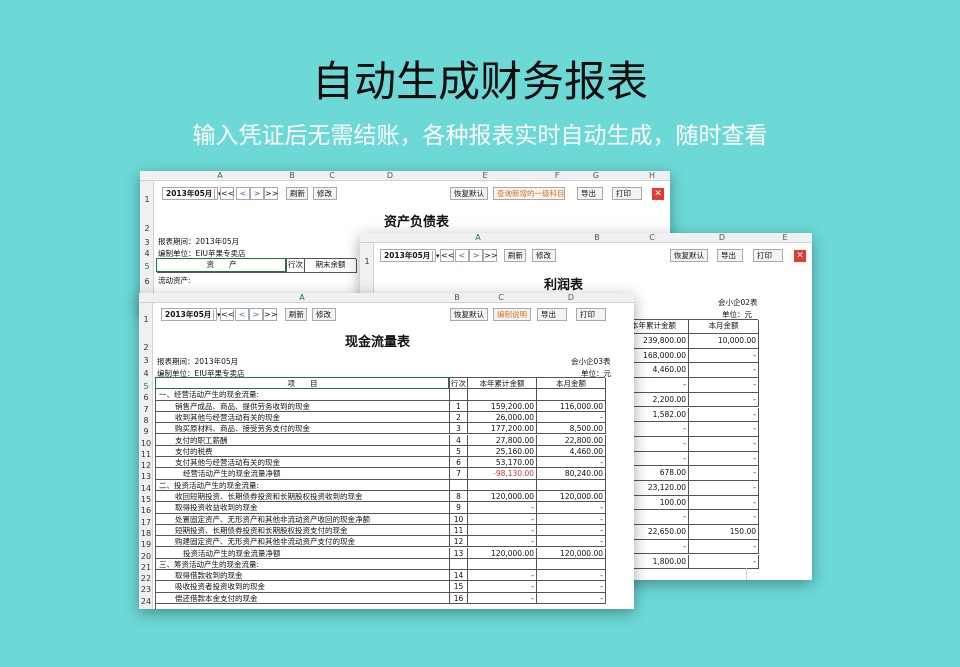  I want to click on ytd-cell: 120,000.00, so click(502, 497).